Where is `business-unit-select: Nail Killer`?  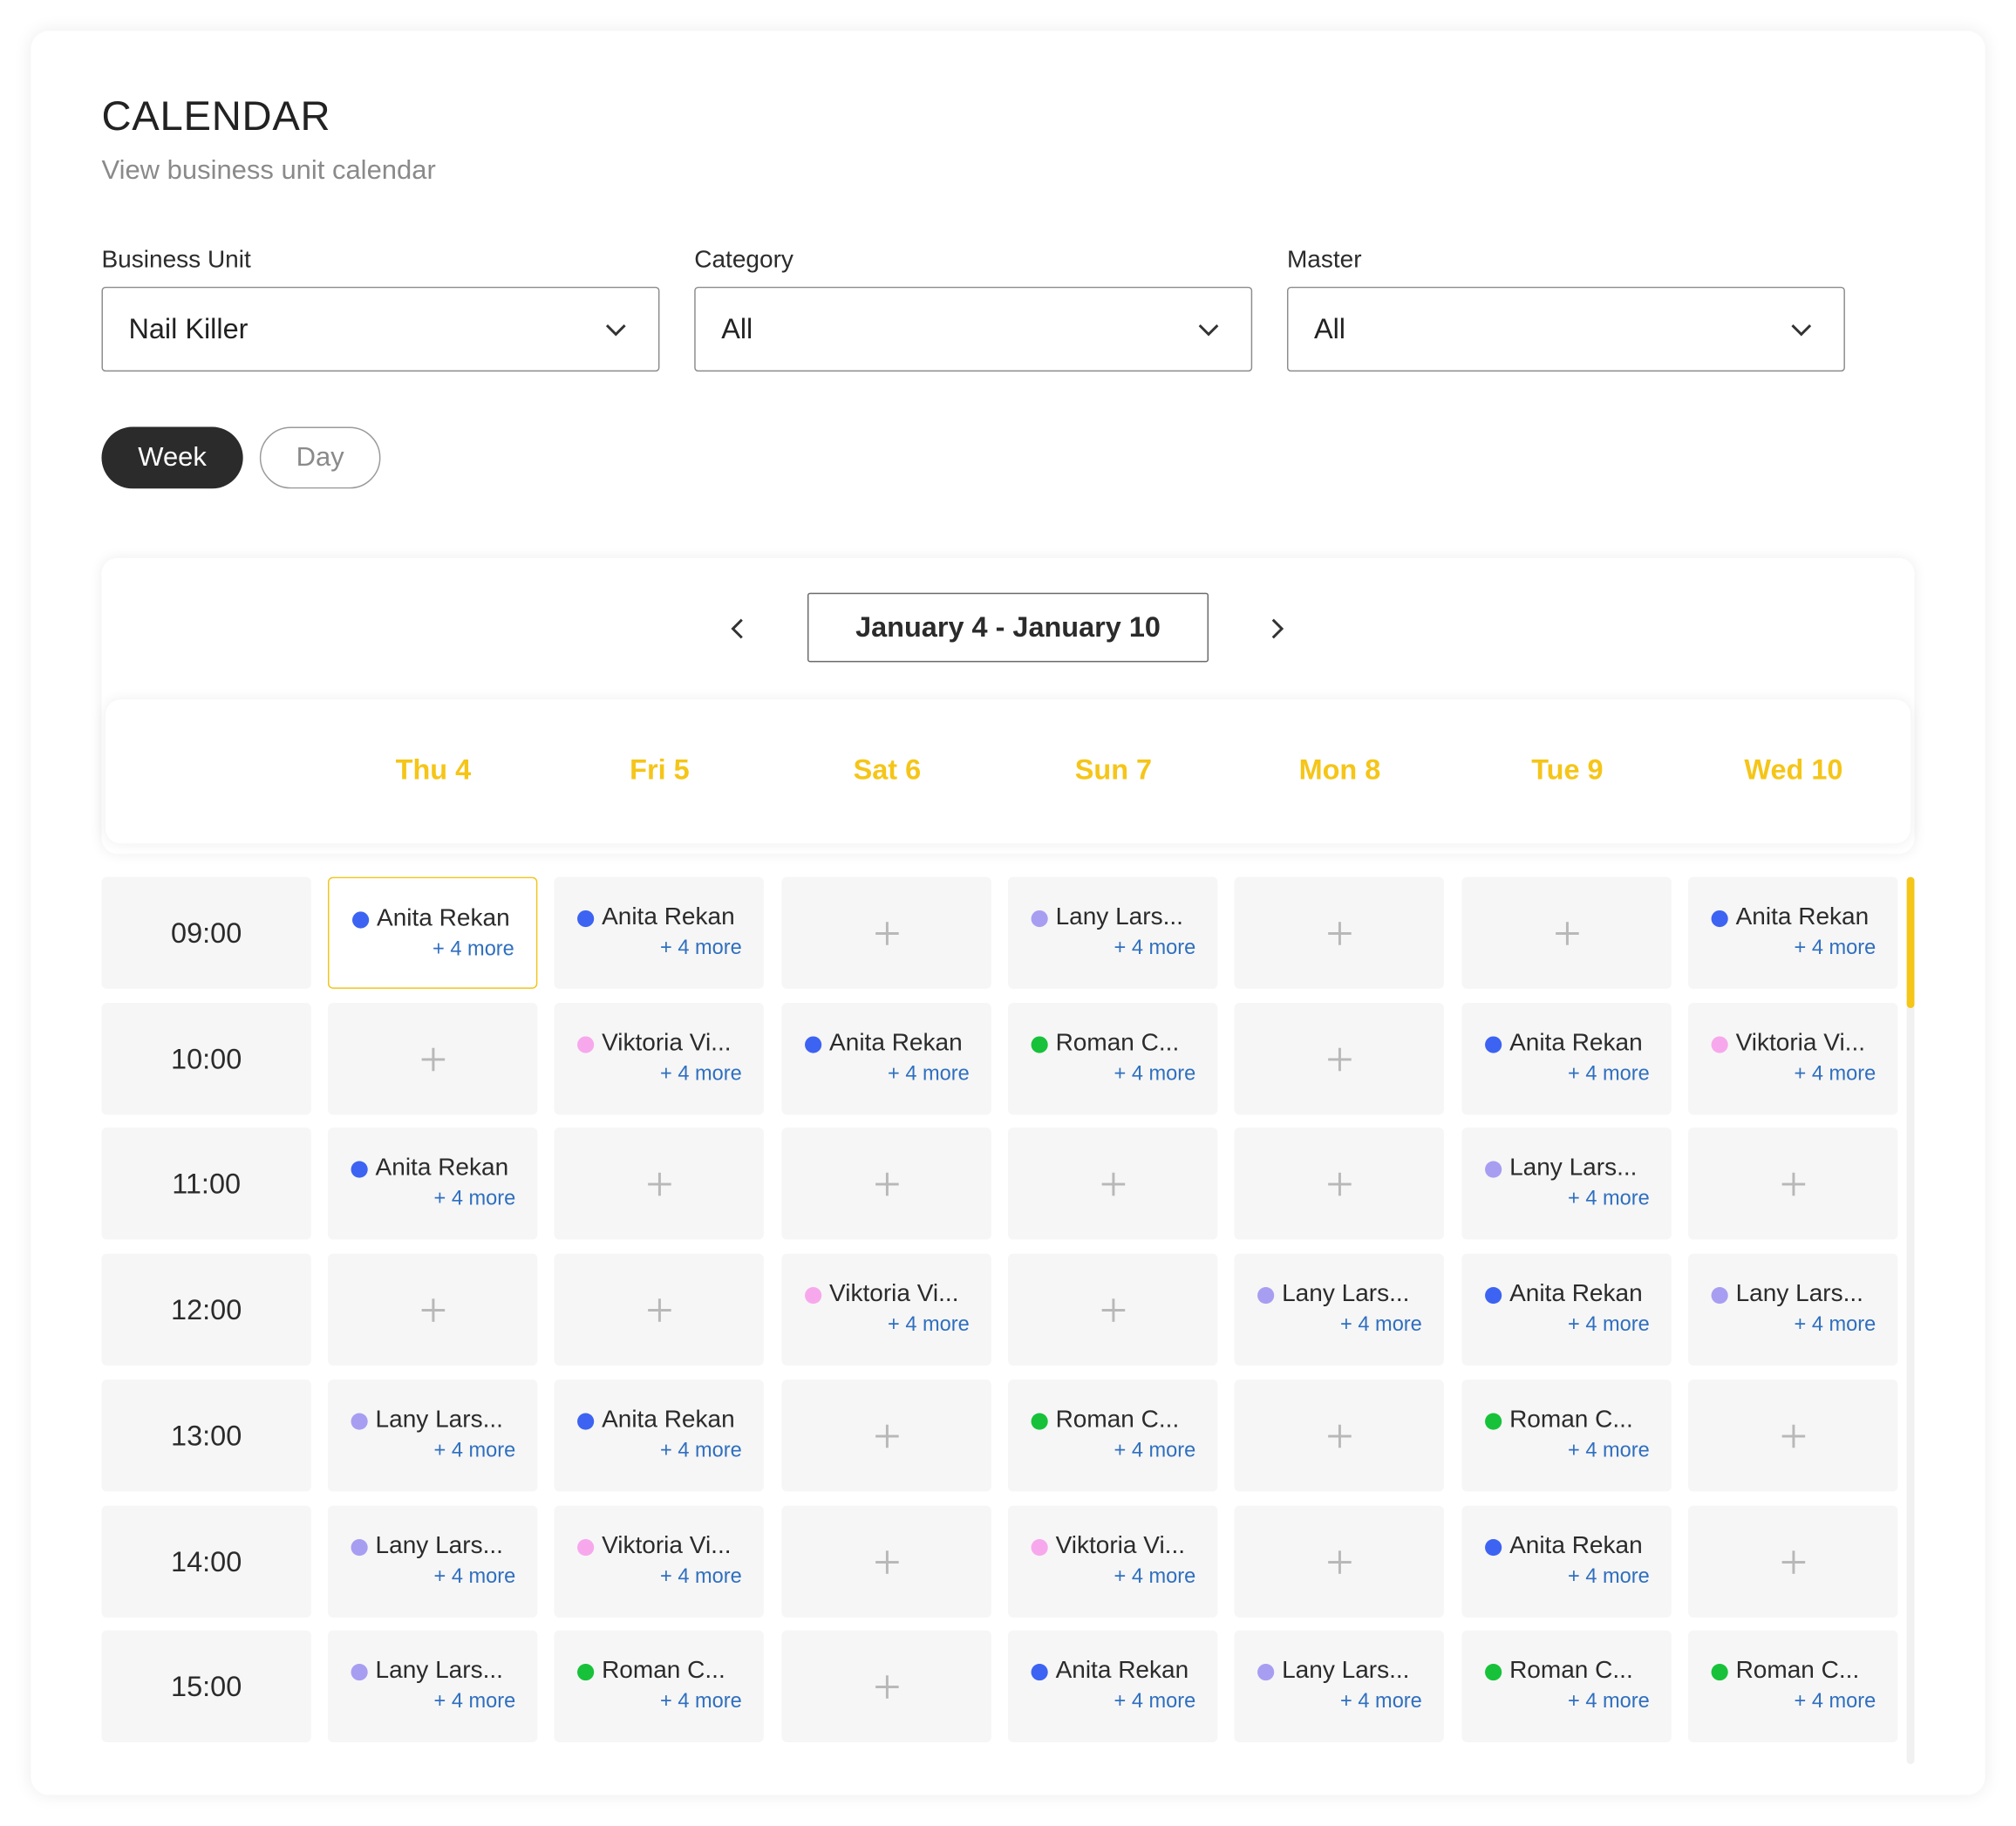
business-unit-select: Nail Killer is located at coordinates (380, 329).